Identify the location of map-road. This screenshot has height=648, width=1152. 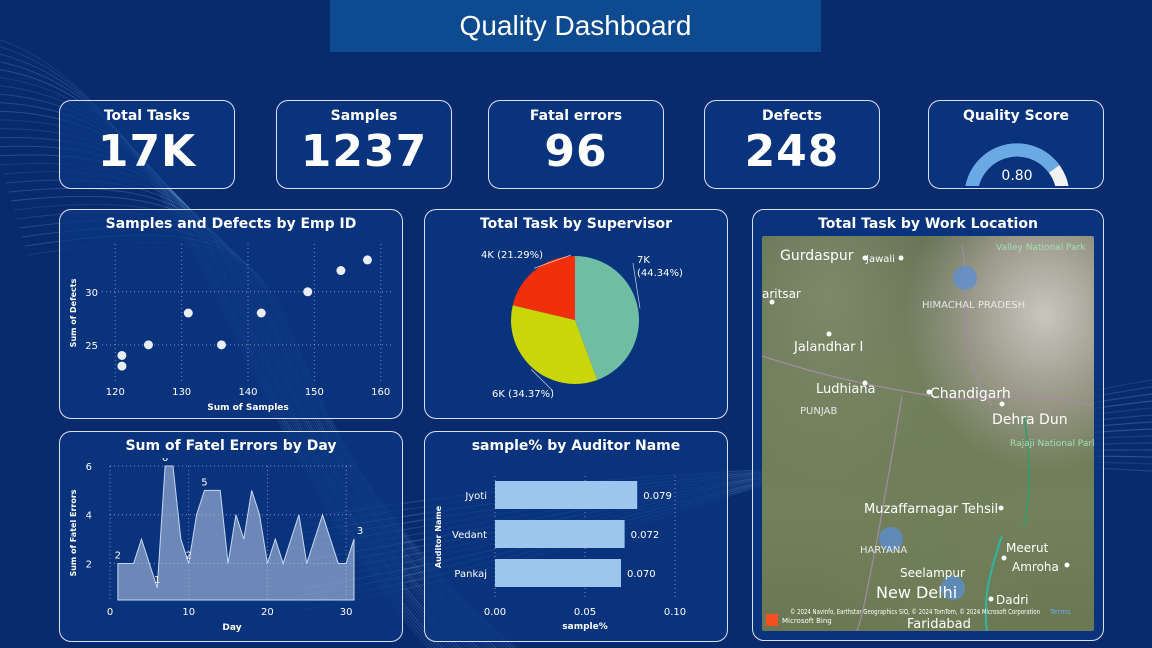
(1027, 471).